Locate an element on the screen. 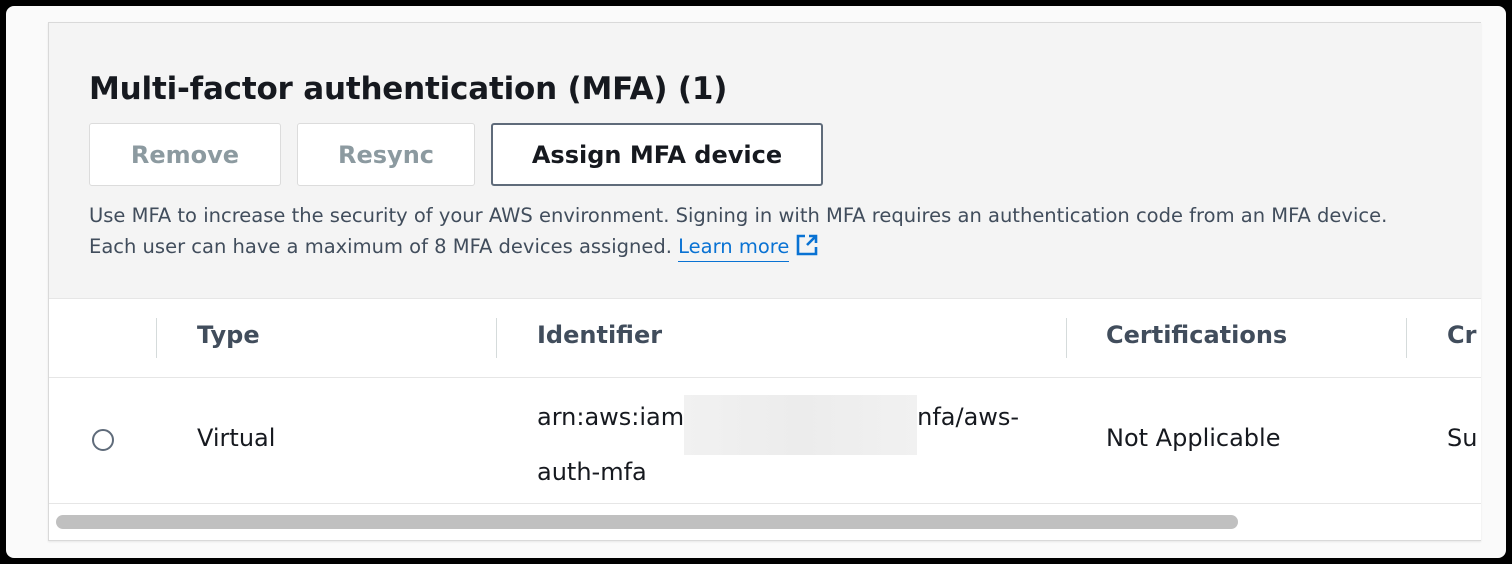 The image size is (1512, 564). redacted-area is located at coordinates (801, 425).